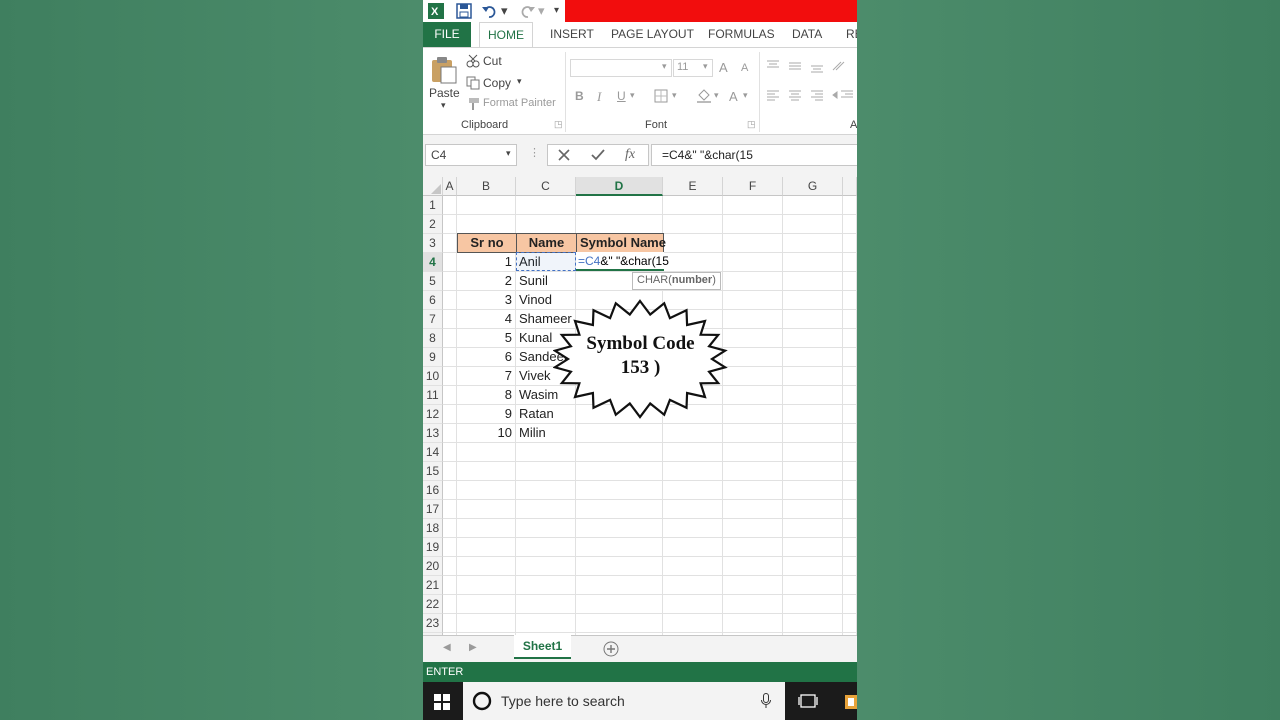 Image resolution: width=1280 pixels, height=720 pixels. I want to click on scroll-right-icon: ▶, so click(473, 647).